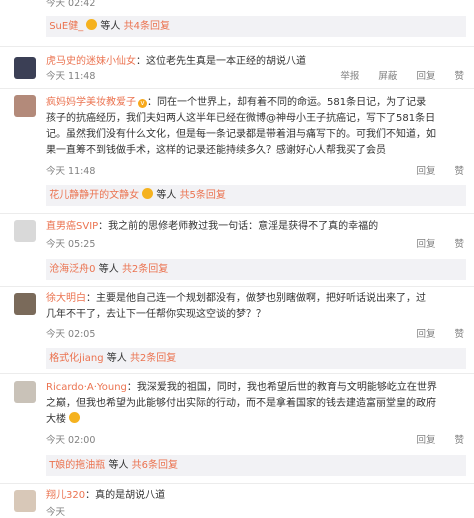 This screenshot has height=518, width=474. Describe the element at coordinates (261, 298) in the screenshot. I see `comment-line: 主要是他自己连一个规划都没有，做梦也别瞎做啊，把好听话说出来了，过` at that location.